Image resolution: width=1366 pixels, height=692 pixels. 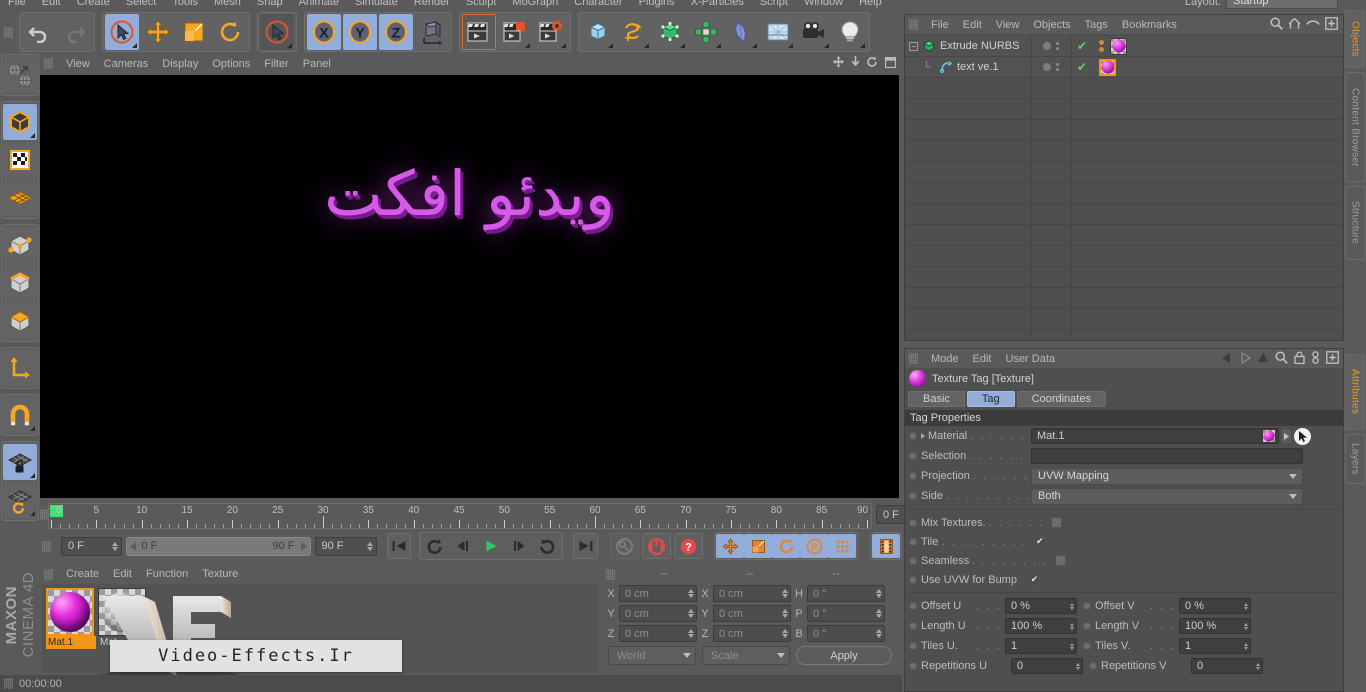 I want to click on attribute-menu-user-data: User Data, so click(x=1031, y=359).